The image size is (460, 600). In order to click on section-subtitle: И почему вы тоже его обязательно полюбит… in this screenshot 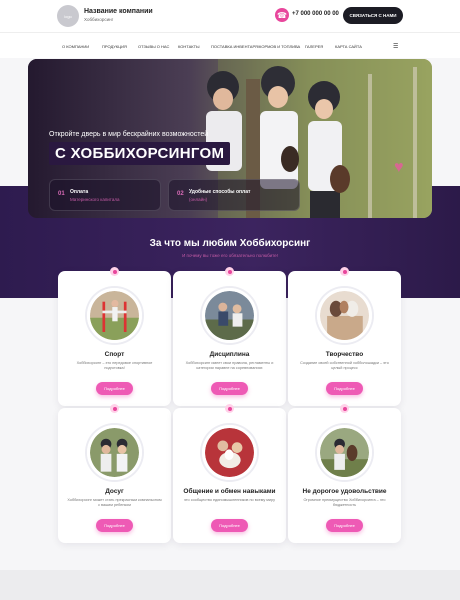, I will do `click(230, 255)`.